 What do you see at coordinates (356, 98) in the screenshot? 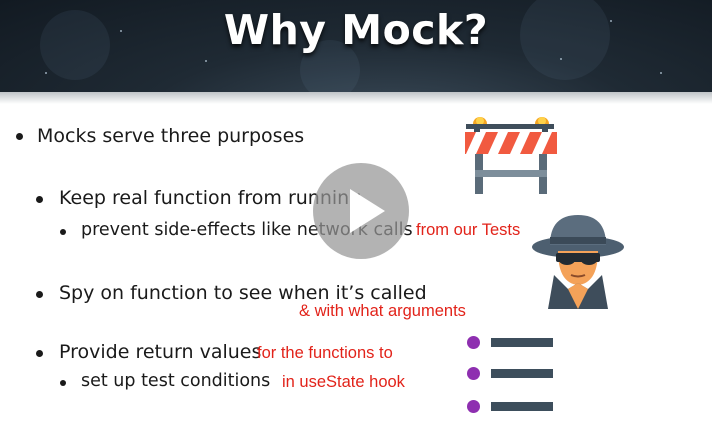
I see `header-shadow` at bounding box center [356, 98].